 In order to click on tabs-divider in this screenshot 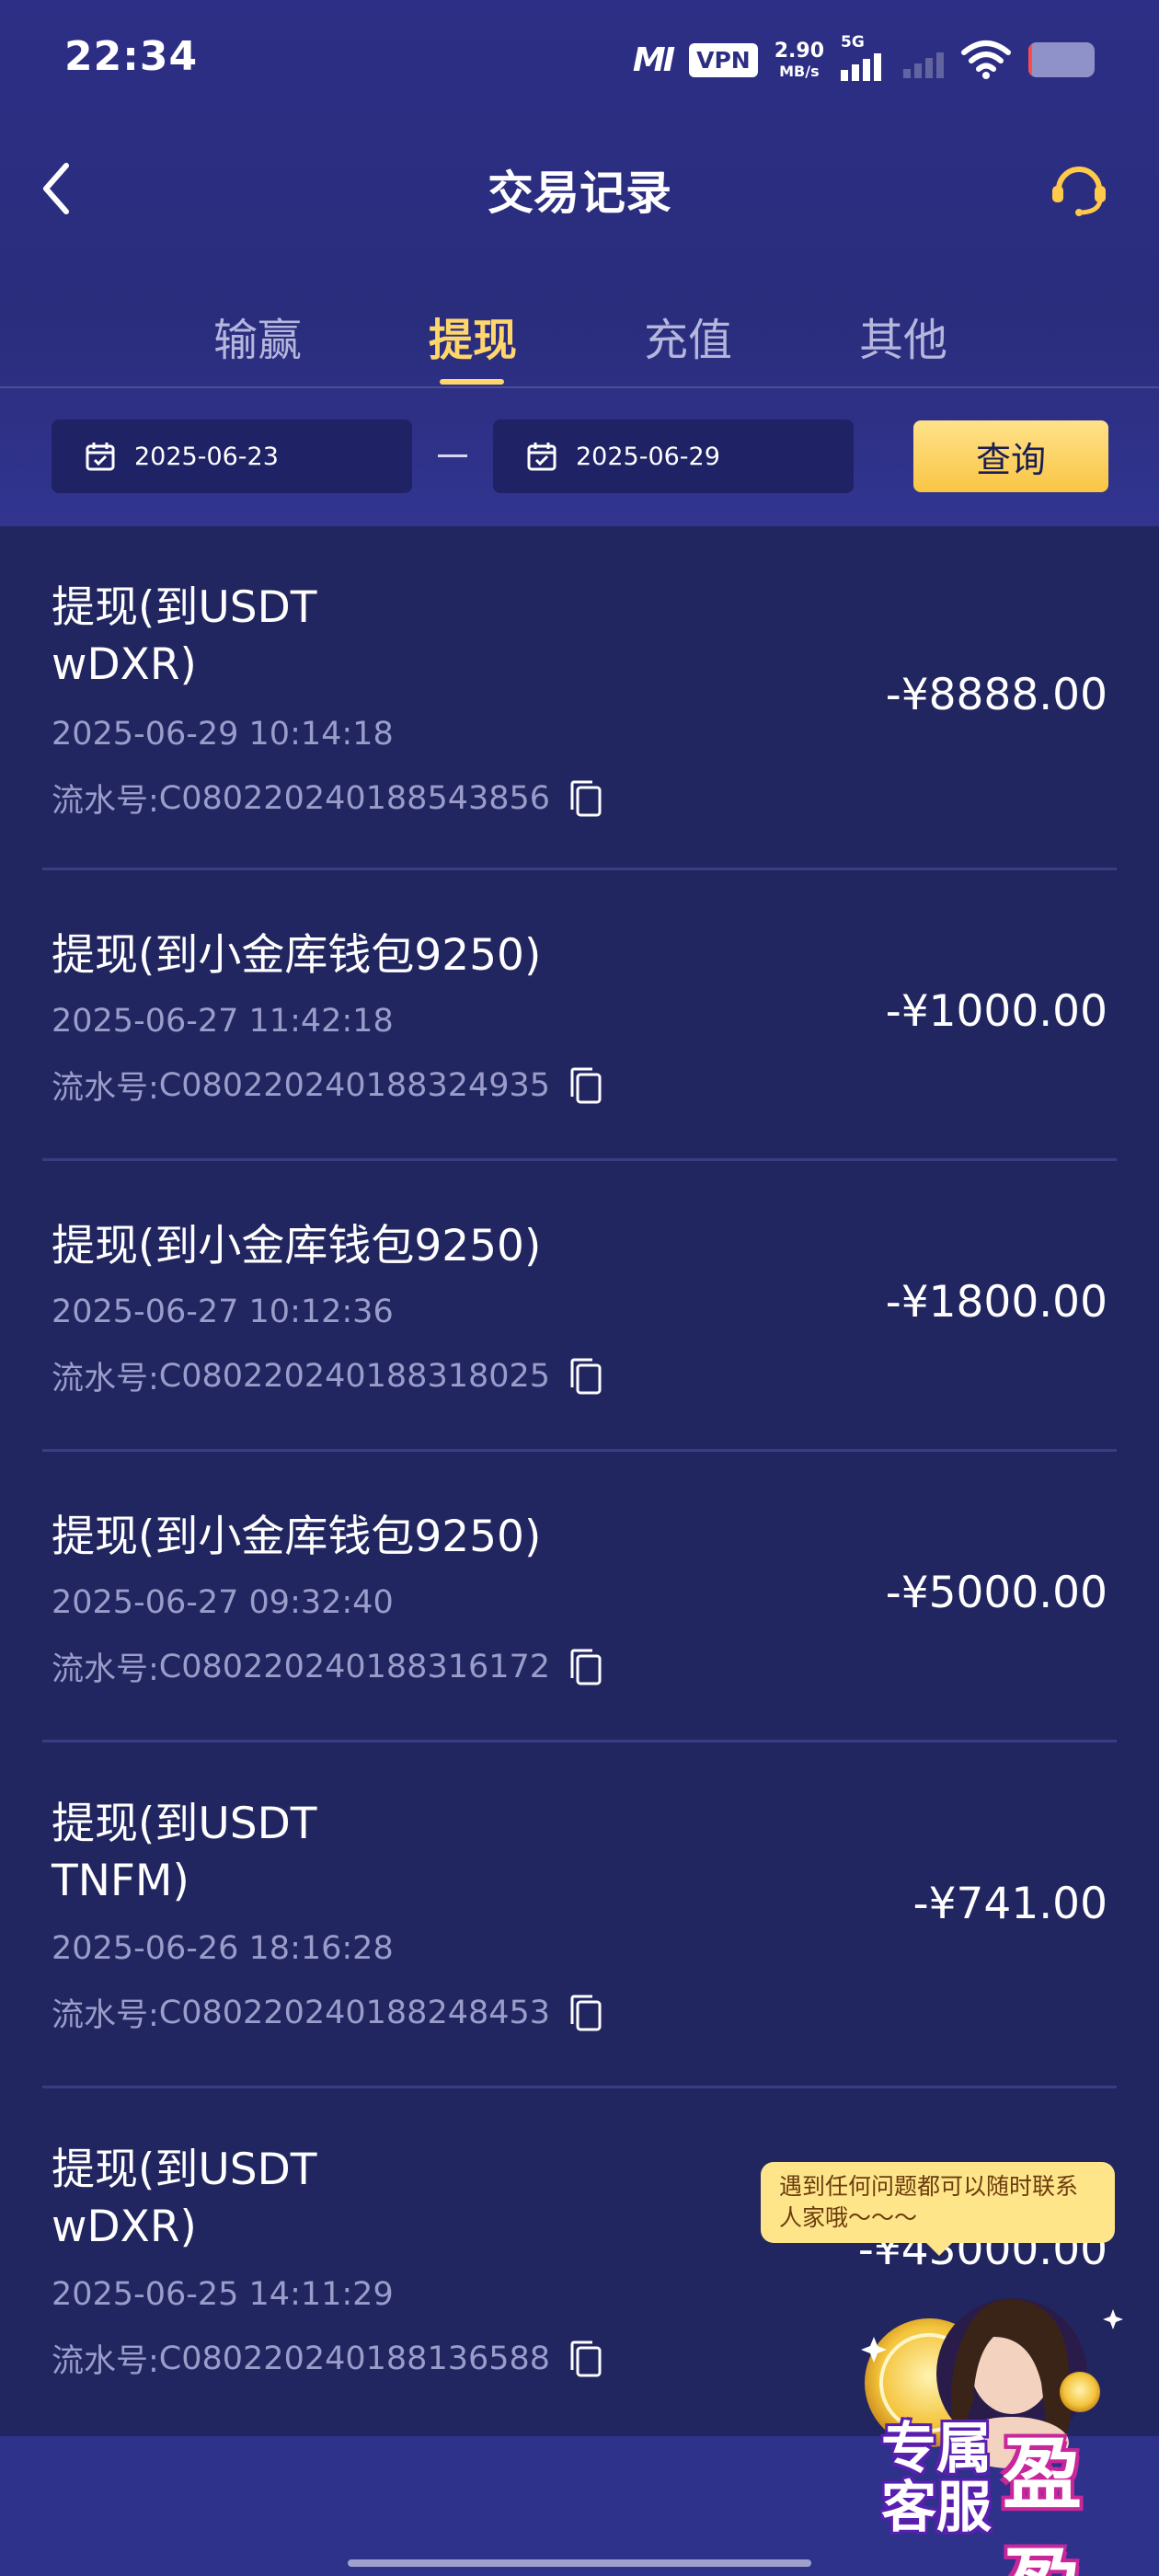, I will do `click(579, 387)`.